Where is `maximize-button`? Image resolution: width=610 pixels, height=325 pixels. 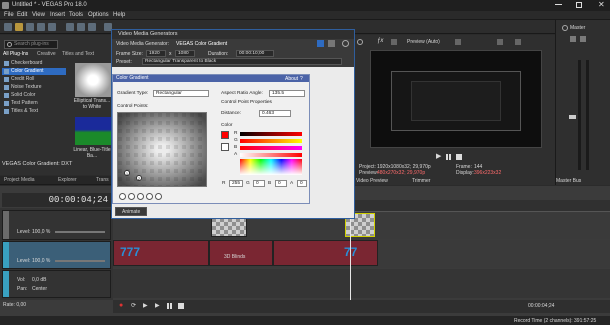
maximize-button is located at coordinates (579, 5).